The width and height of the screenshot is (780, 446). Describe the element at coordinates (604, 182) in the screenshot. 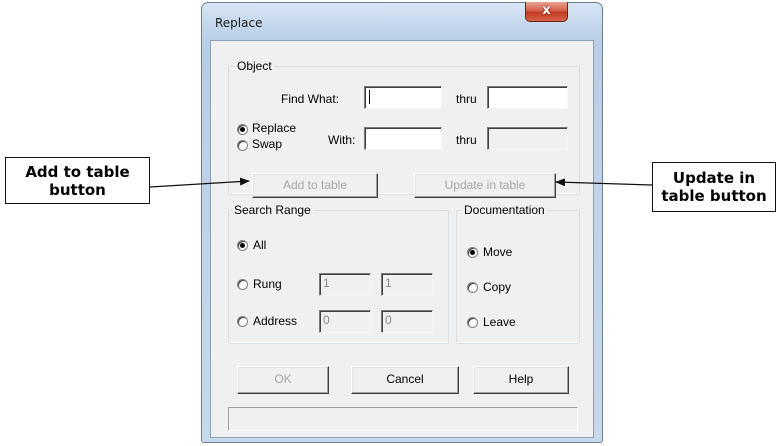

I see `right-callout-arrow` at that location.